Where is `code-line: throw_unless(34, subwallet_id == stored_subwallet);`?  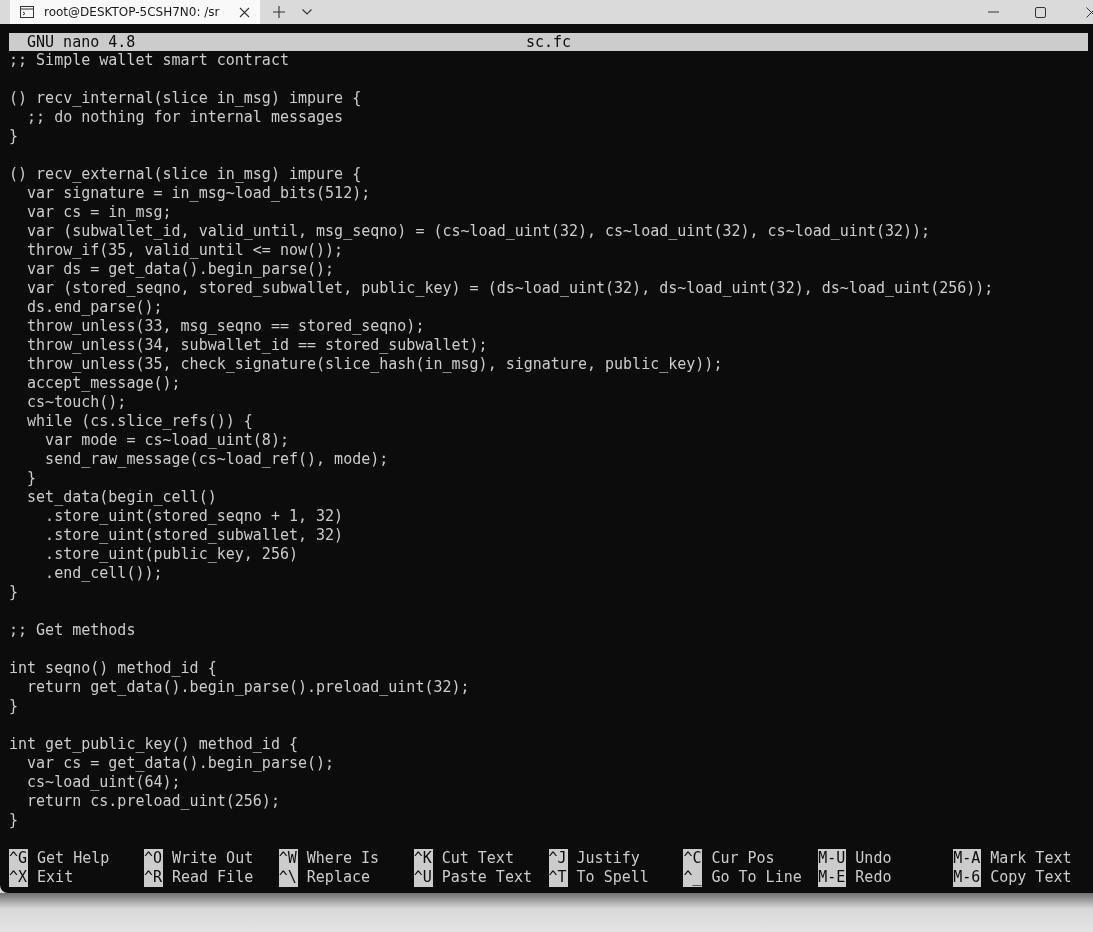 code-line: throw_unless(34, subwallet_id == stored_subwallet); is located at coordinates (257, 345).